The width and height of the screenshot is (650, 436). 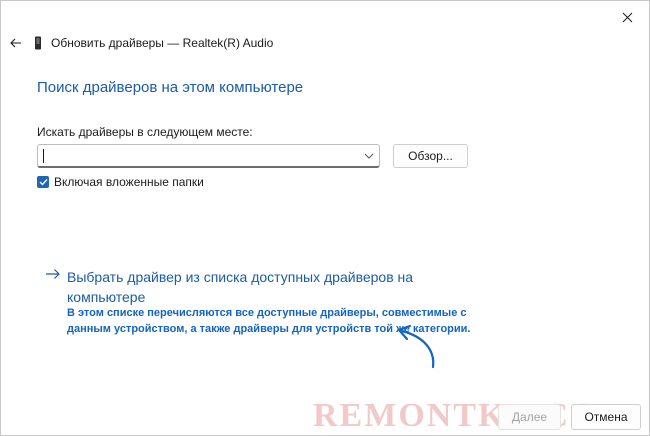 What do you see at coordinates (162, 43) in the screenshot?
I see `window-title: Обновить драйверы — Realtek(R) Audio` at bounding box center [162, 43].